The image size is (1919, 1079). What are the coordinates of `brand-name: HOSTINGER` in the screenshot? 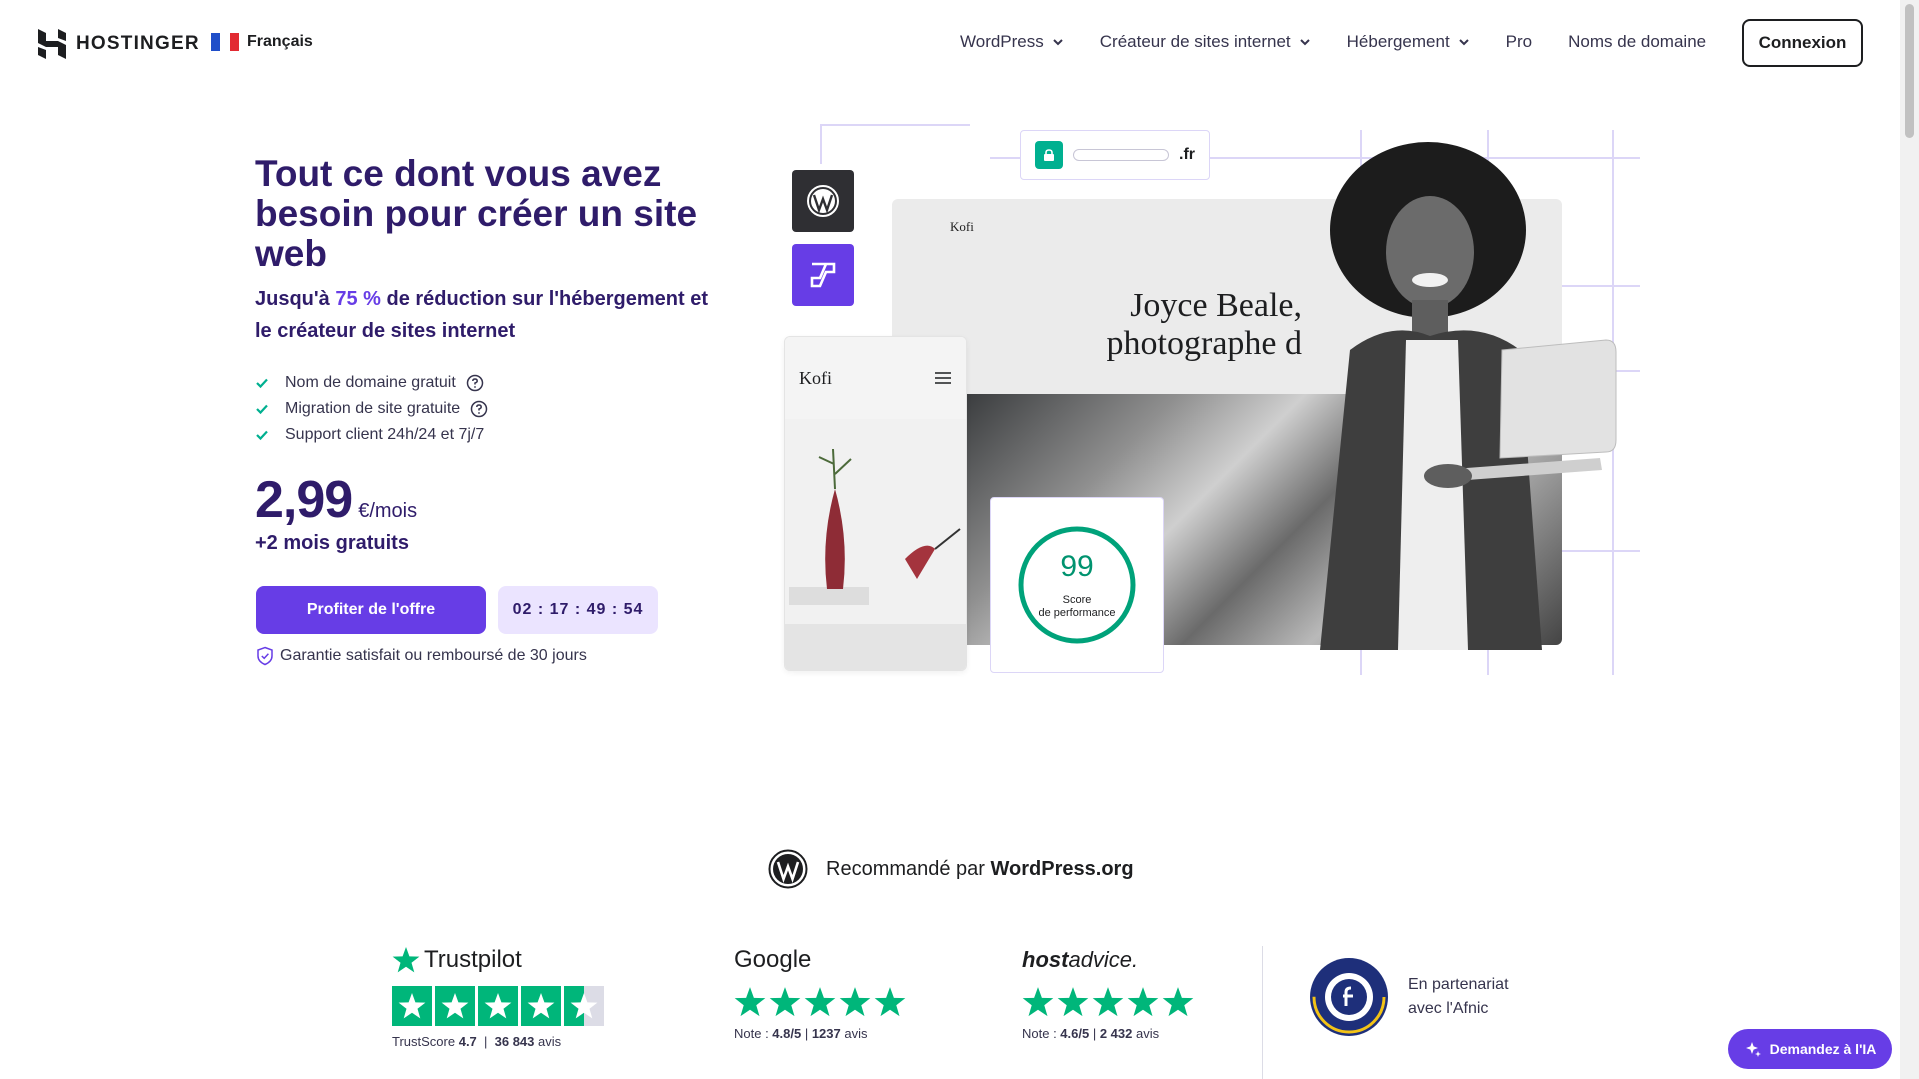 It's located at (138, 43).